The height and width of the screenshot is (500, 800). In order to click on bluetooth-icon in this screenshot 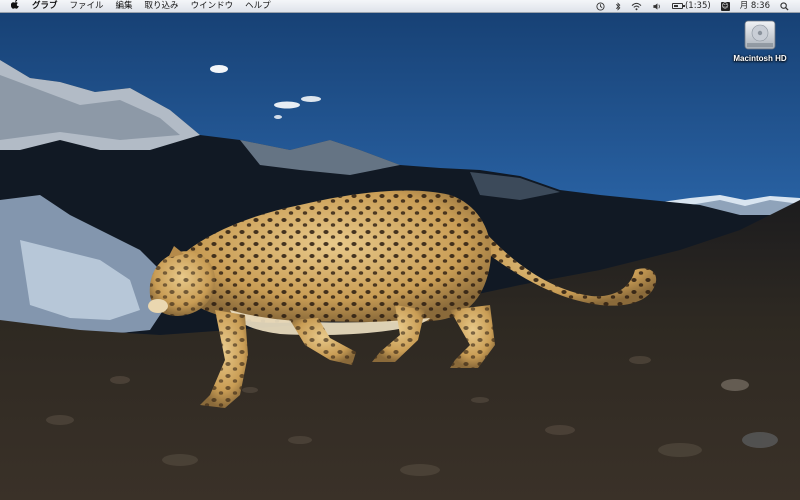, I will do `click(618, 6)`.